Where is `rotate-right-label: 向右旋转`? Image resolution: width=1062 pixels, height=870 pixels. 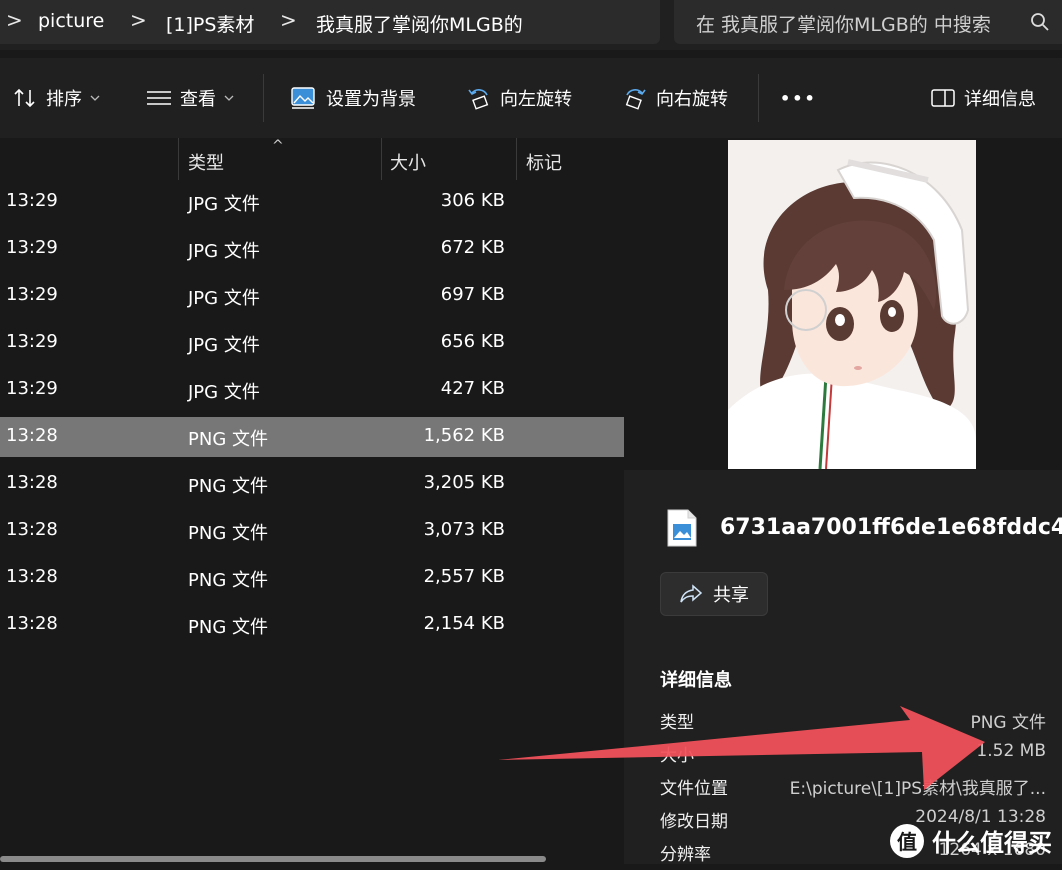
rotate-right-label: 向右旋转 is located at coordinates (692, 99).